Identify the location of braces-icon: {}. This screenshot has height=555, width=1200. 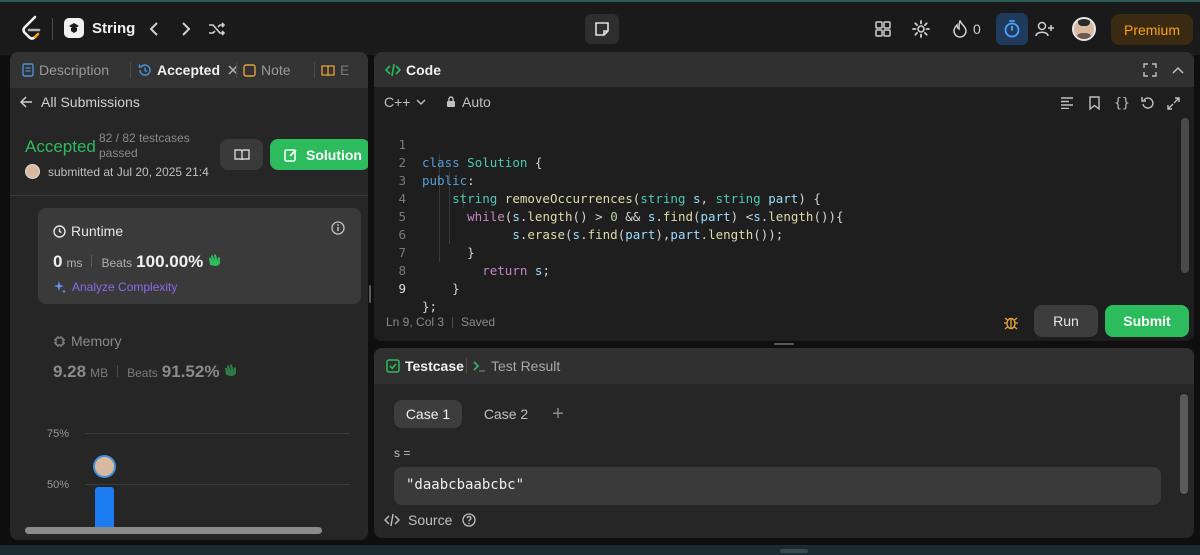
(1122, 103).